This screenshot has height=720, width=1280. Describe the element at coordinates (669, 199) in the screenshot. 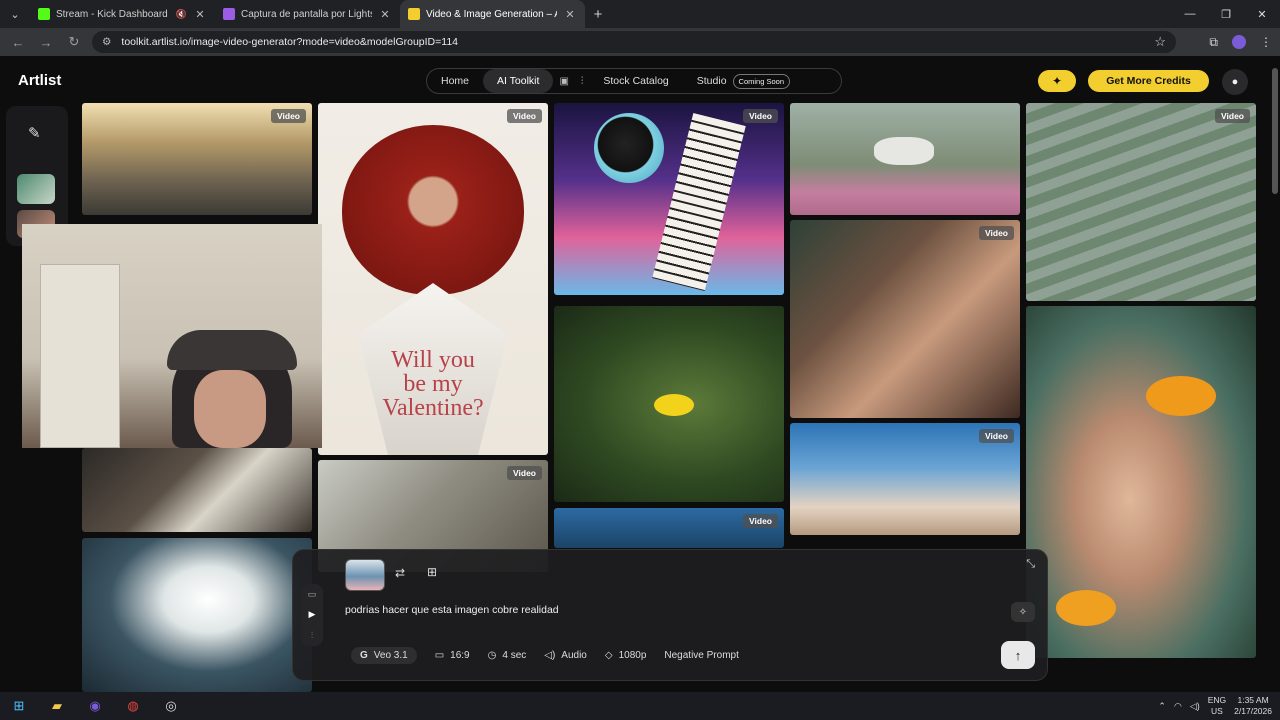

I see `gallery-card-astronaut: Video` at that location.